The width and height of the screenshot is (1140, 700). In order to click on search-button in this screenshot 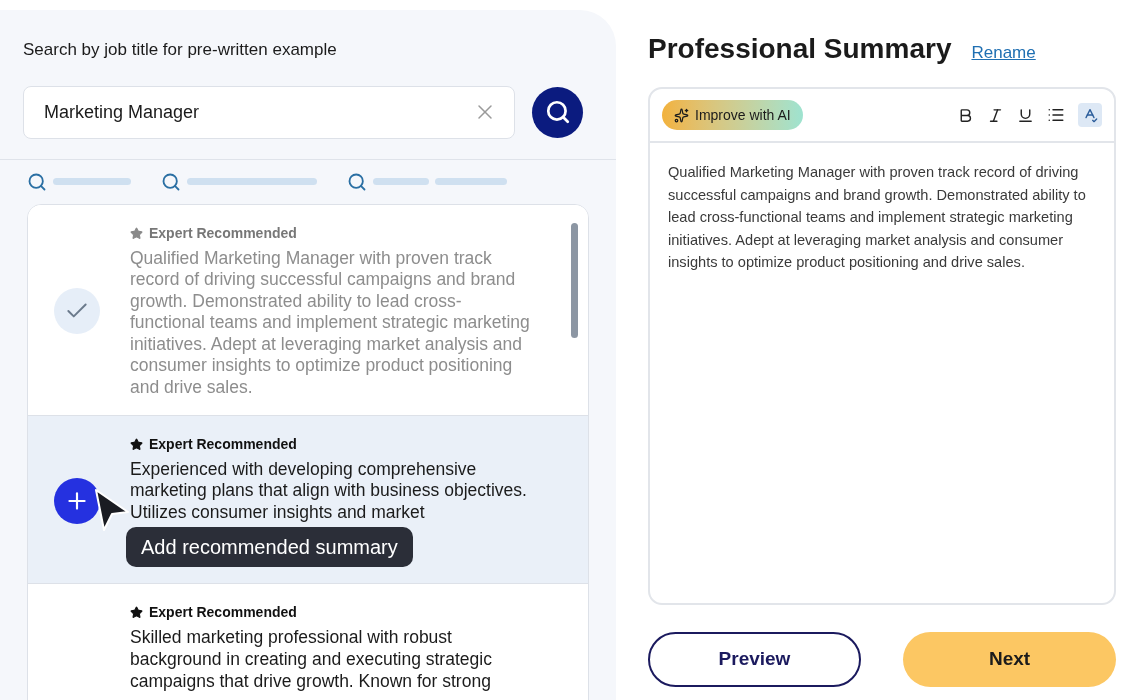, I will do `click(557, 112)`.